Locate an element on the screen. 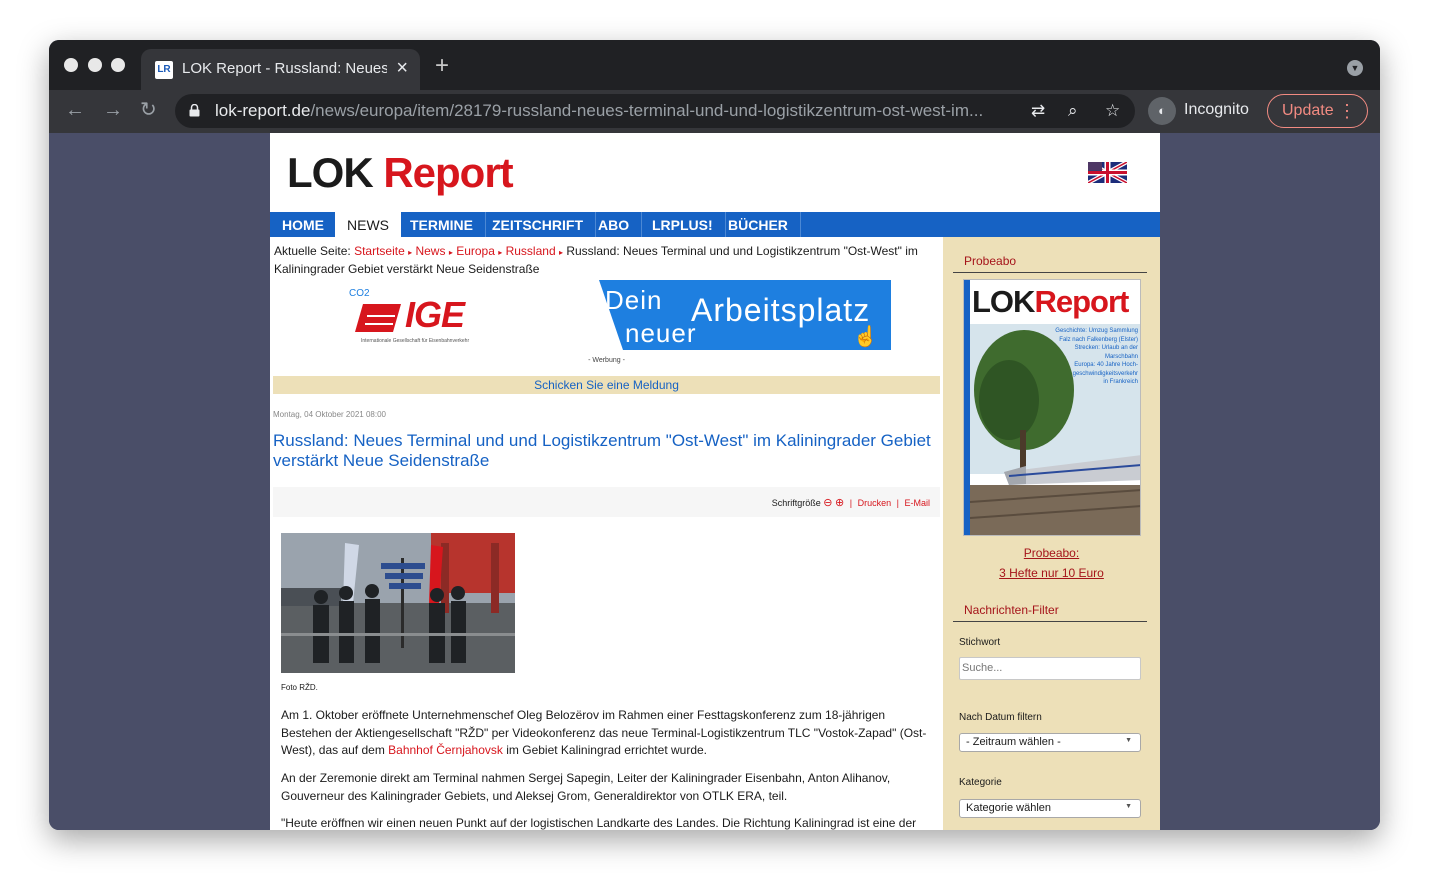  ige-logo-icon is located at coordinates (378, 318).